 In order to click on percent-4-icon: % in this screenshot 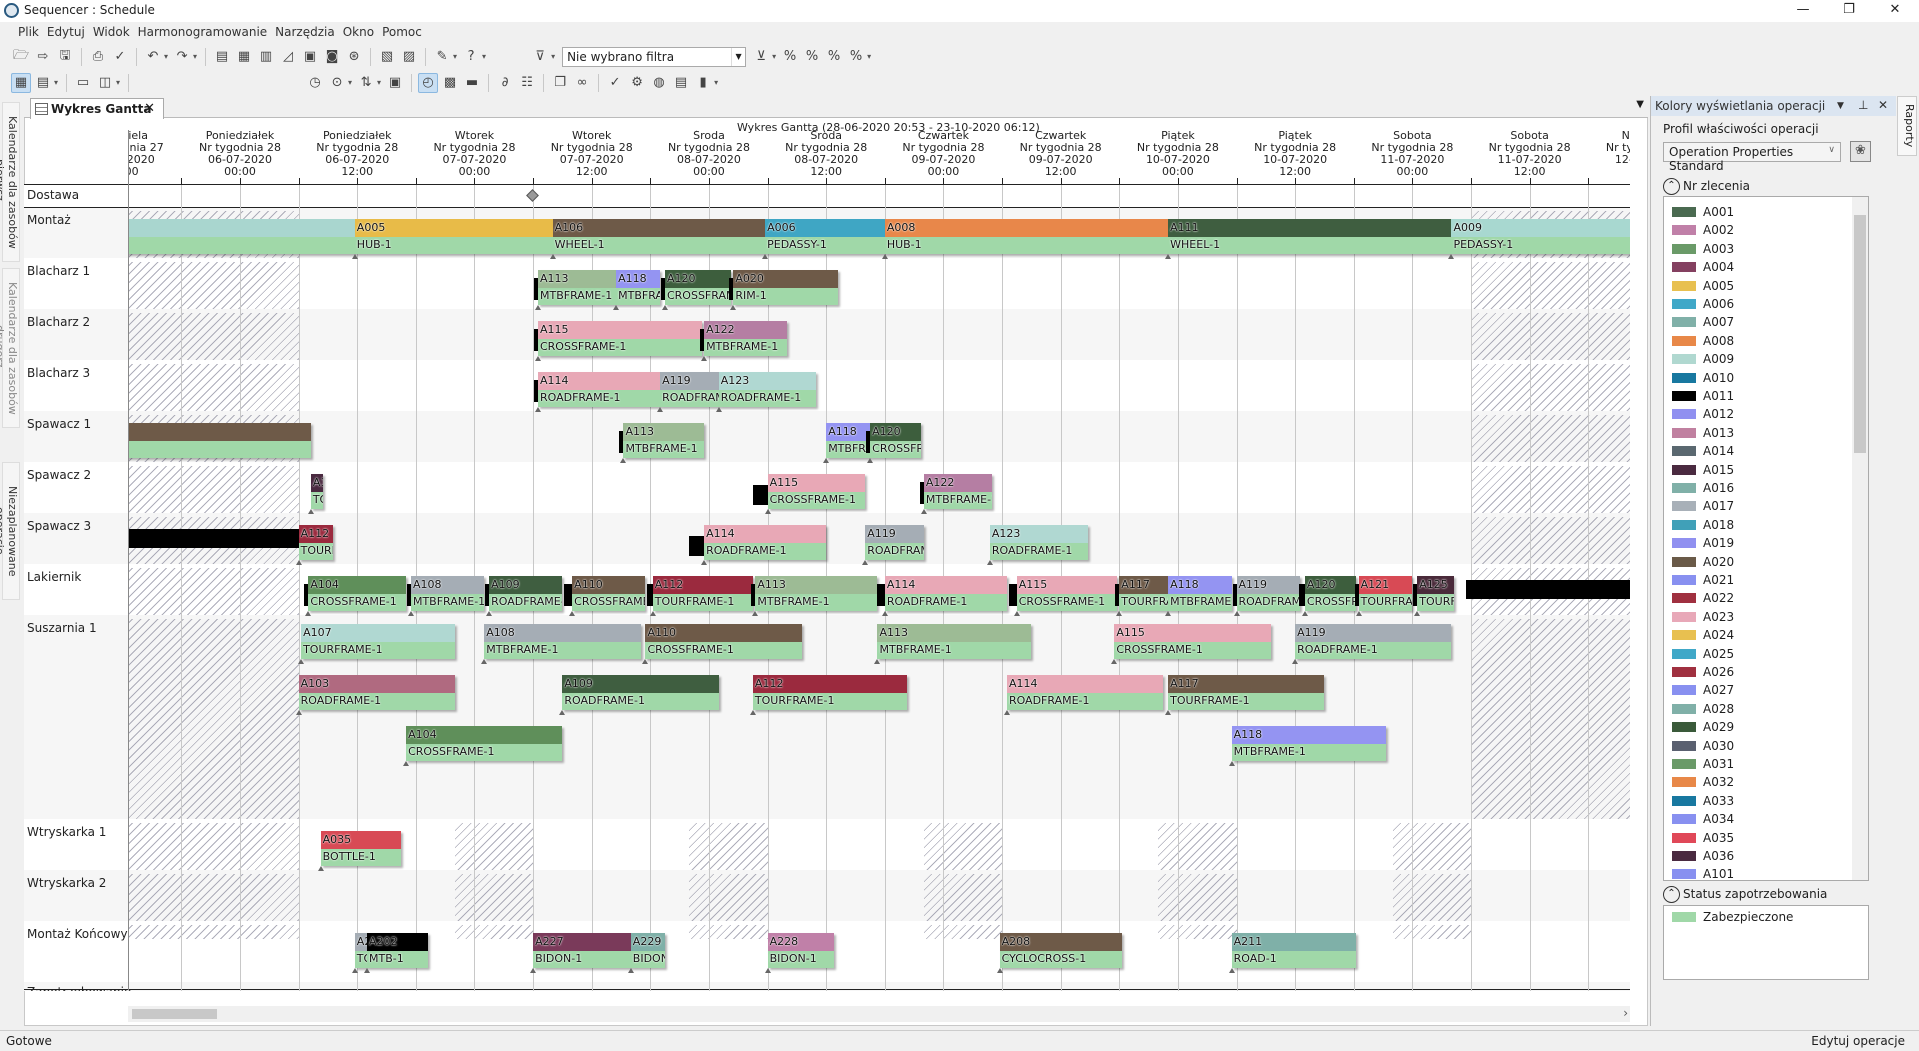, I will do `click(856, 57)`.